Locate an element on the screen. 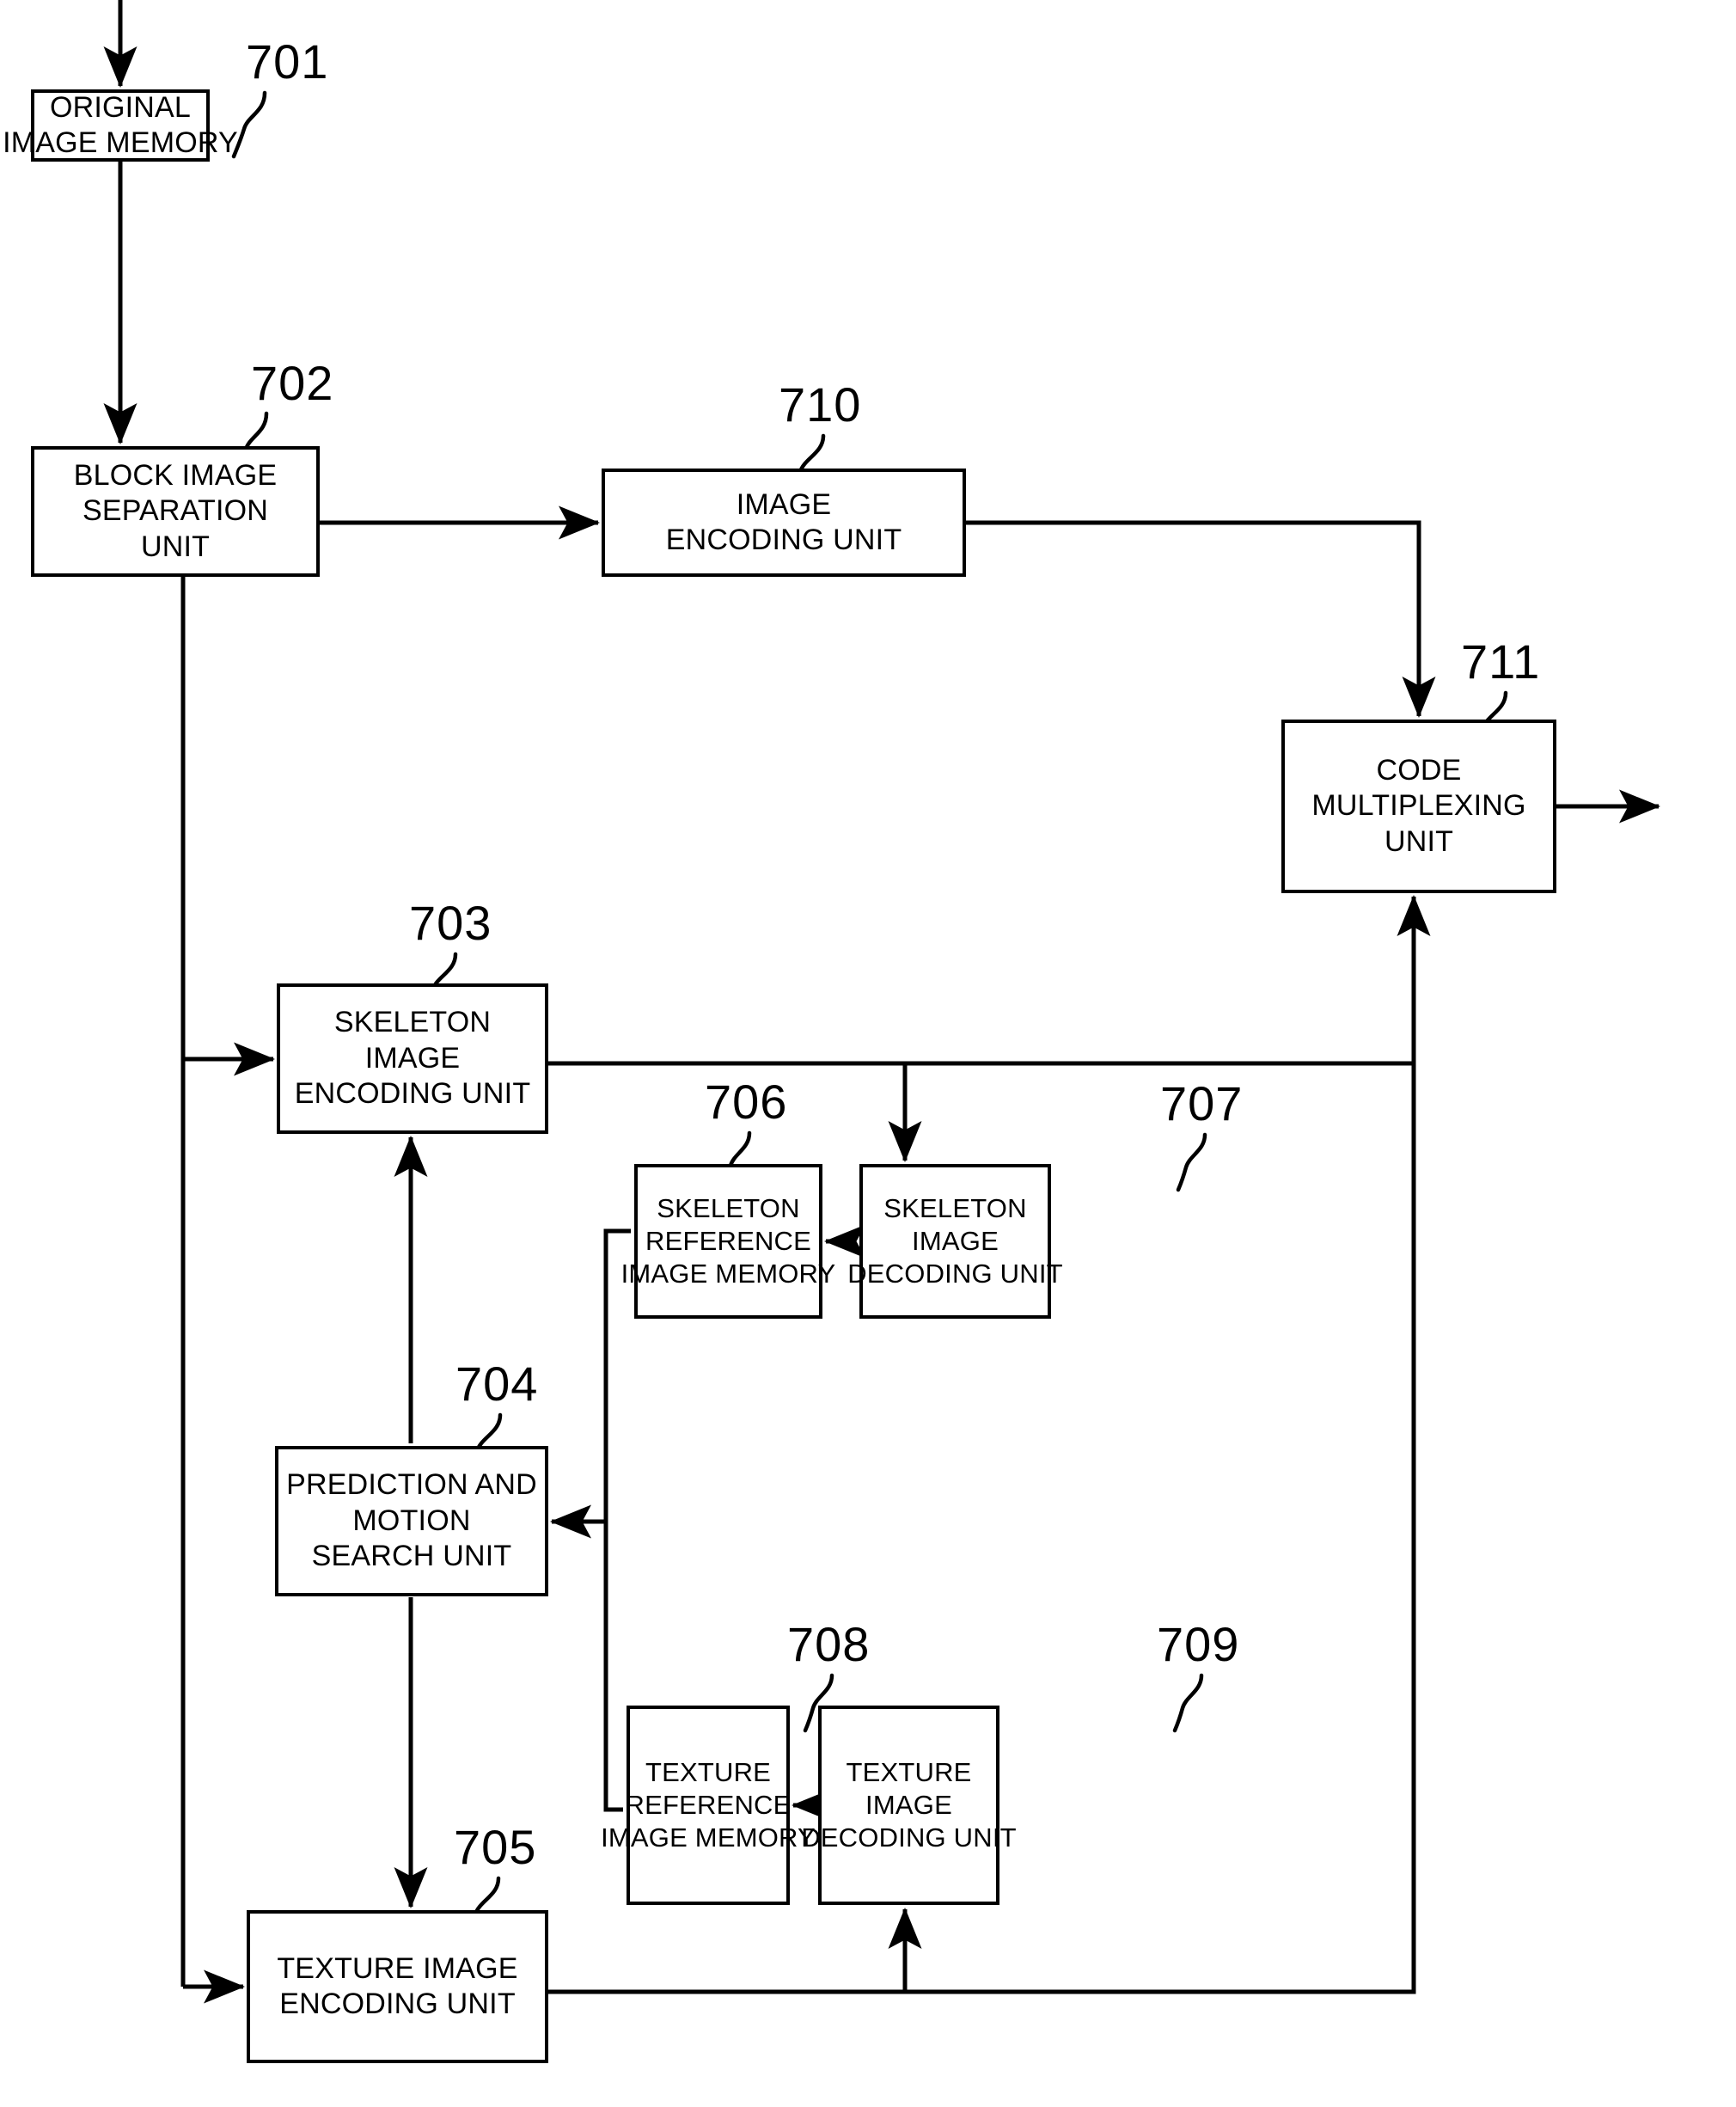  block-710-line-1: IMAGE is located at coordinates (784, 504).